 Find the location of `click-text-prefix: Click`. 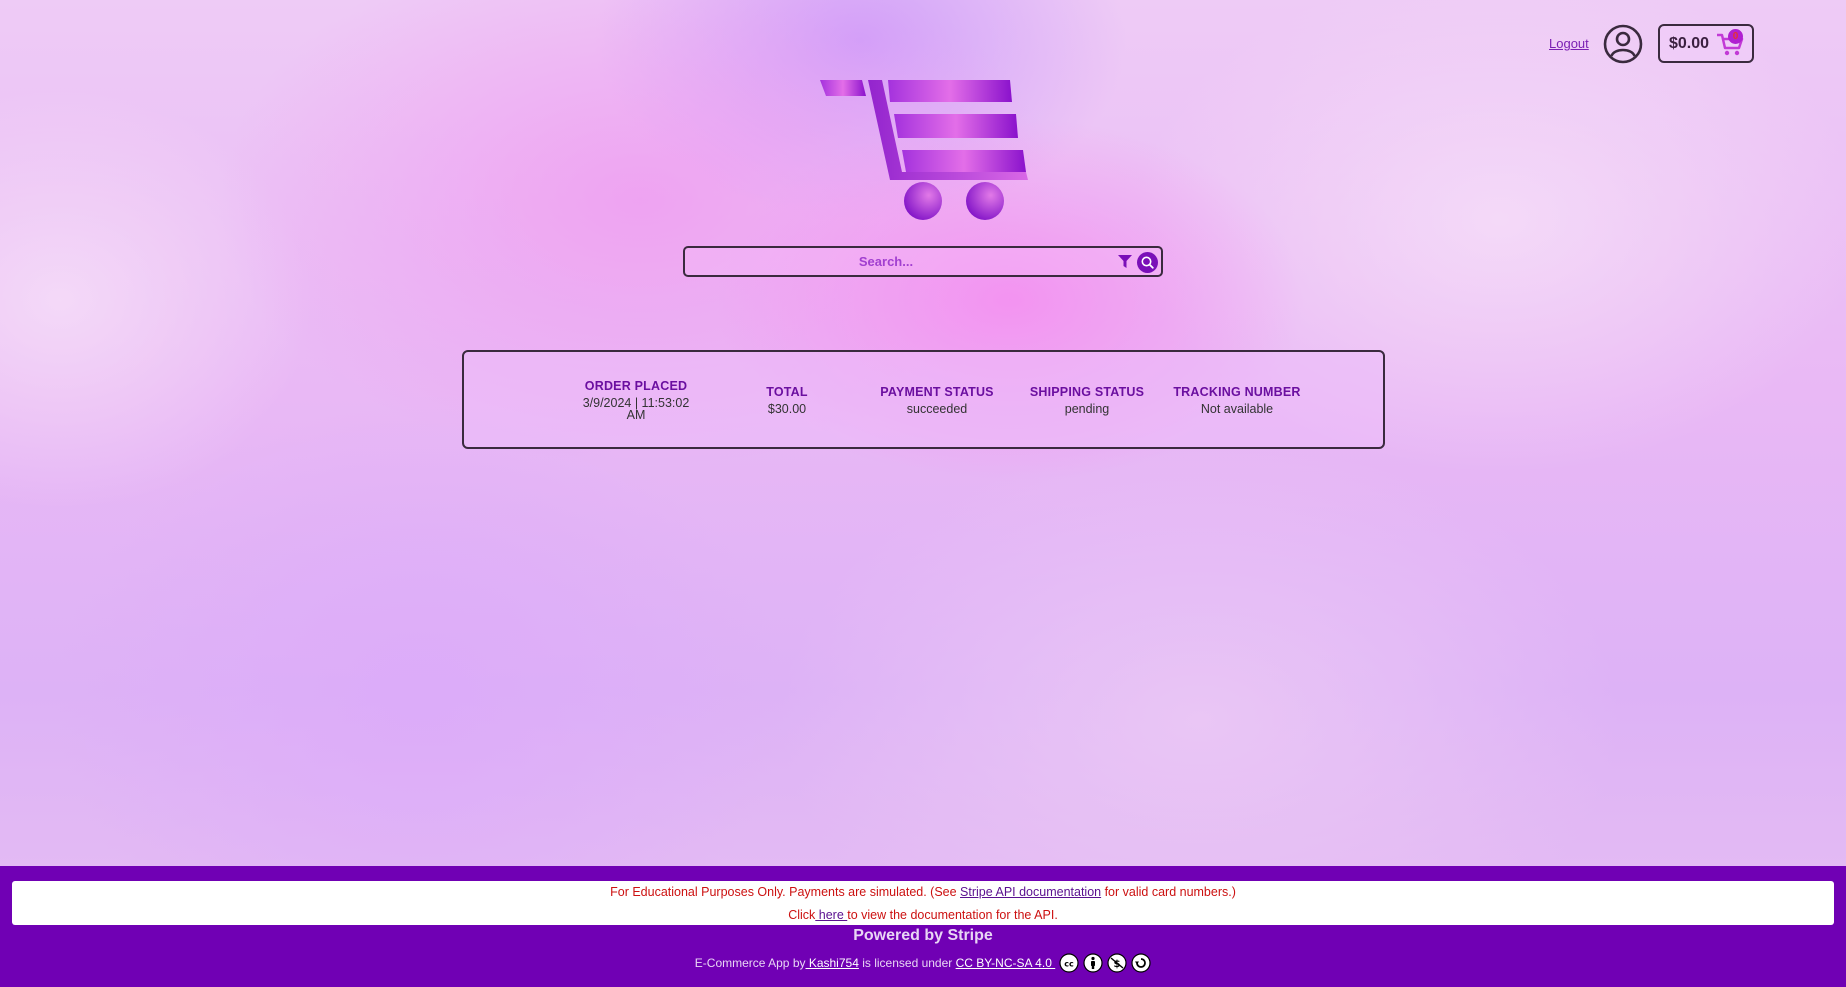

click-text-prefix: Click is located at coordinates (802, 915).